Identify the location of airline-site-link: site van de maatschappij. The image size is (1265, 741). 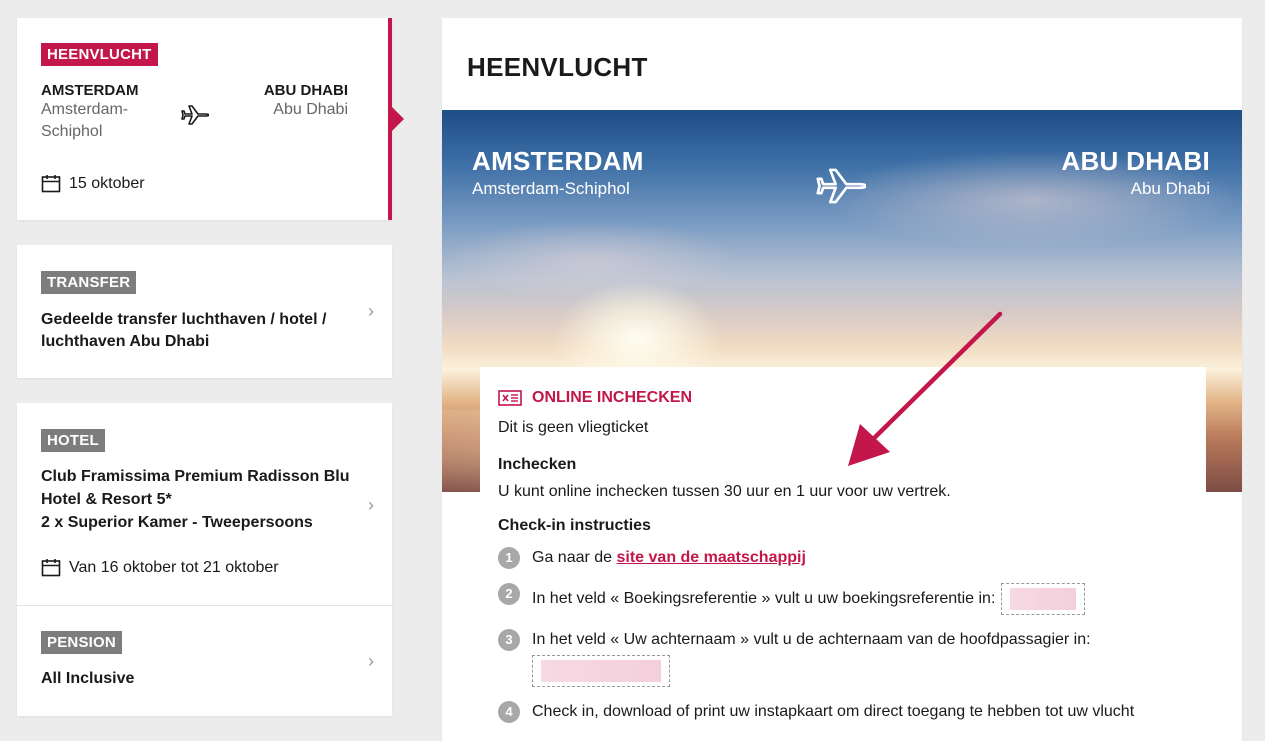
(711, 557).